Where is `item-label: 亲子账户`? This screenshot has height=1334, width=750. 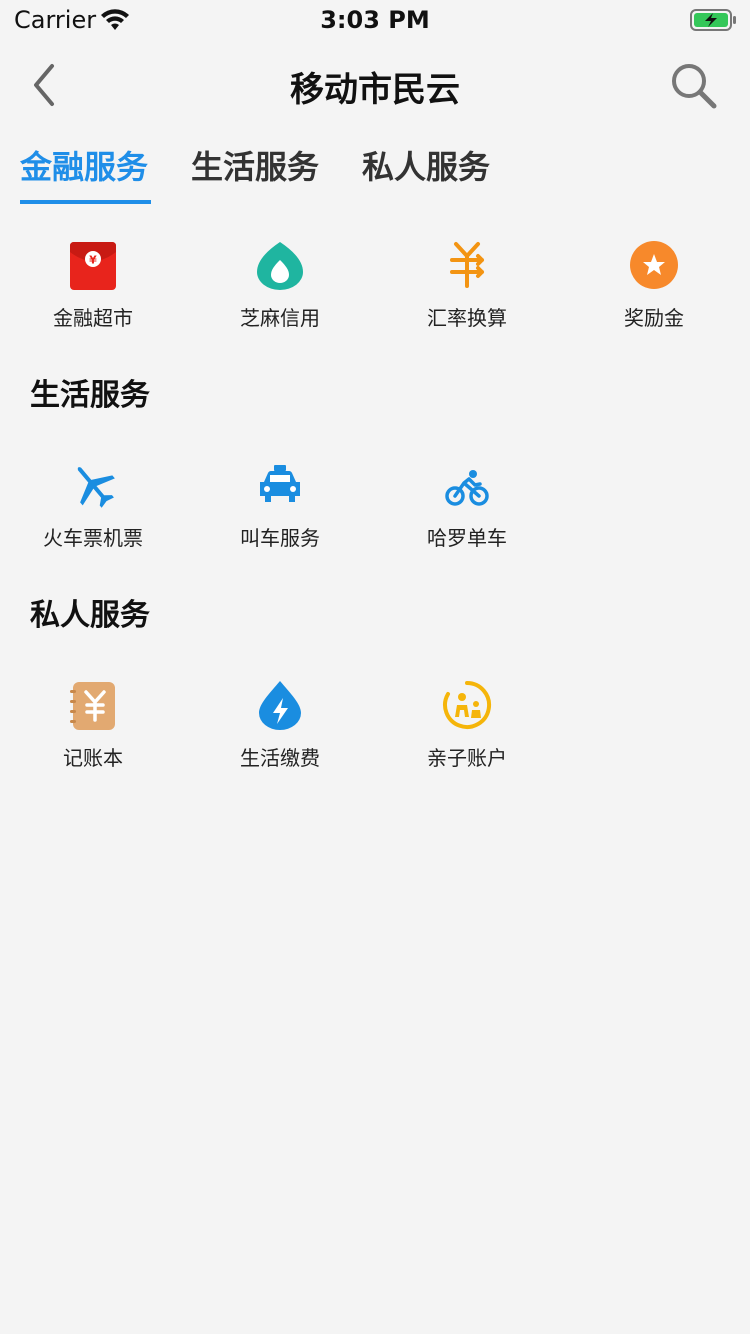 item-label: 亲子账户 is located at coordinates (467, 758).